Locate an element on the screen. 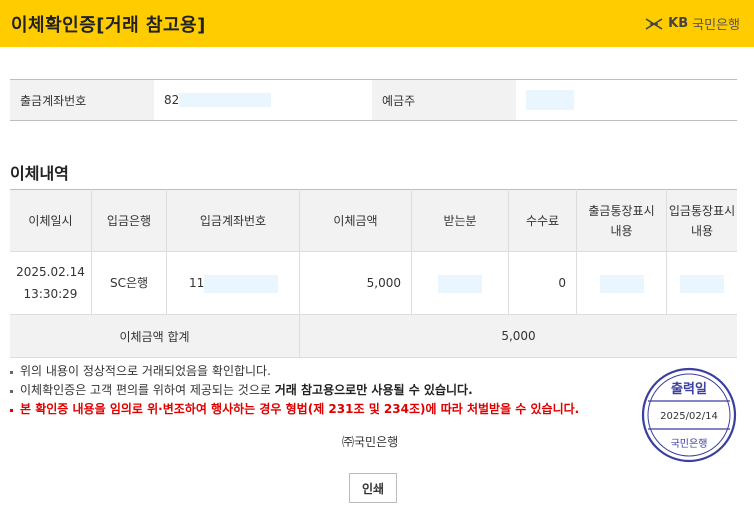  col-header: 입금계좌번호 is located at coordinates (233, 220).